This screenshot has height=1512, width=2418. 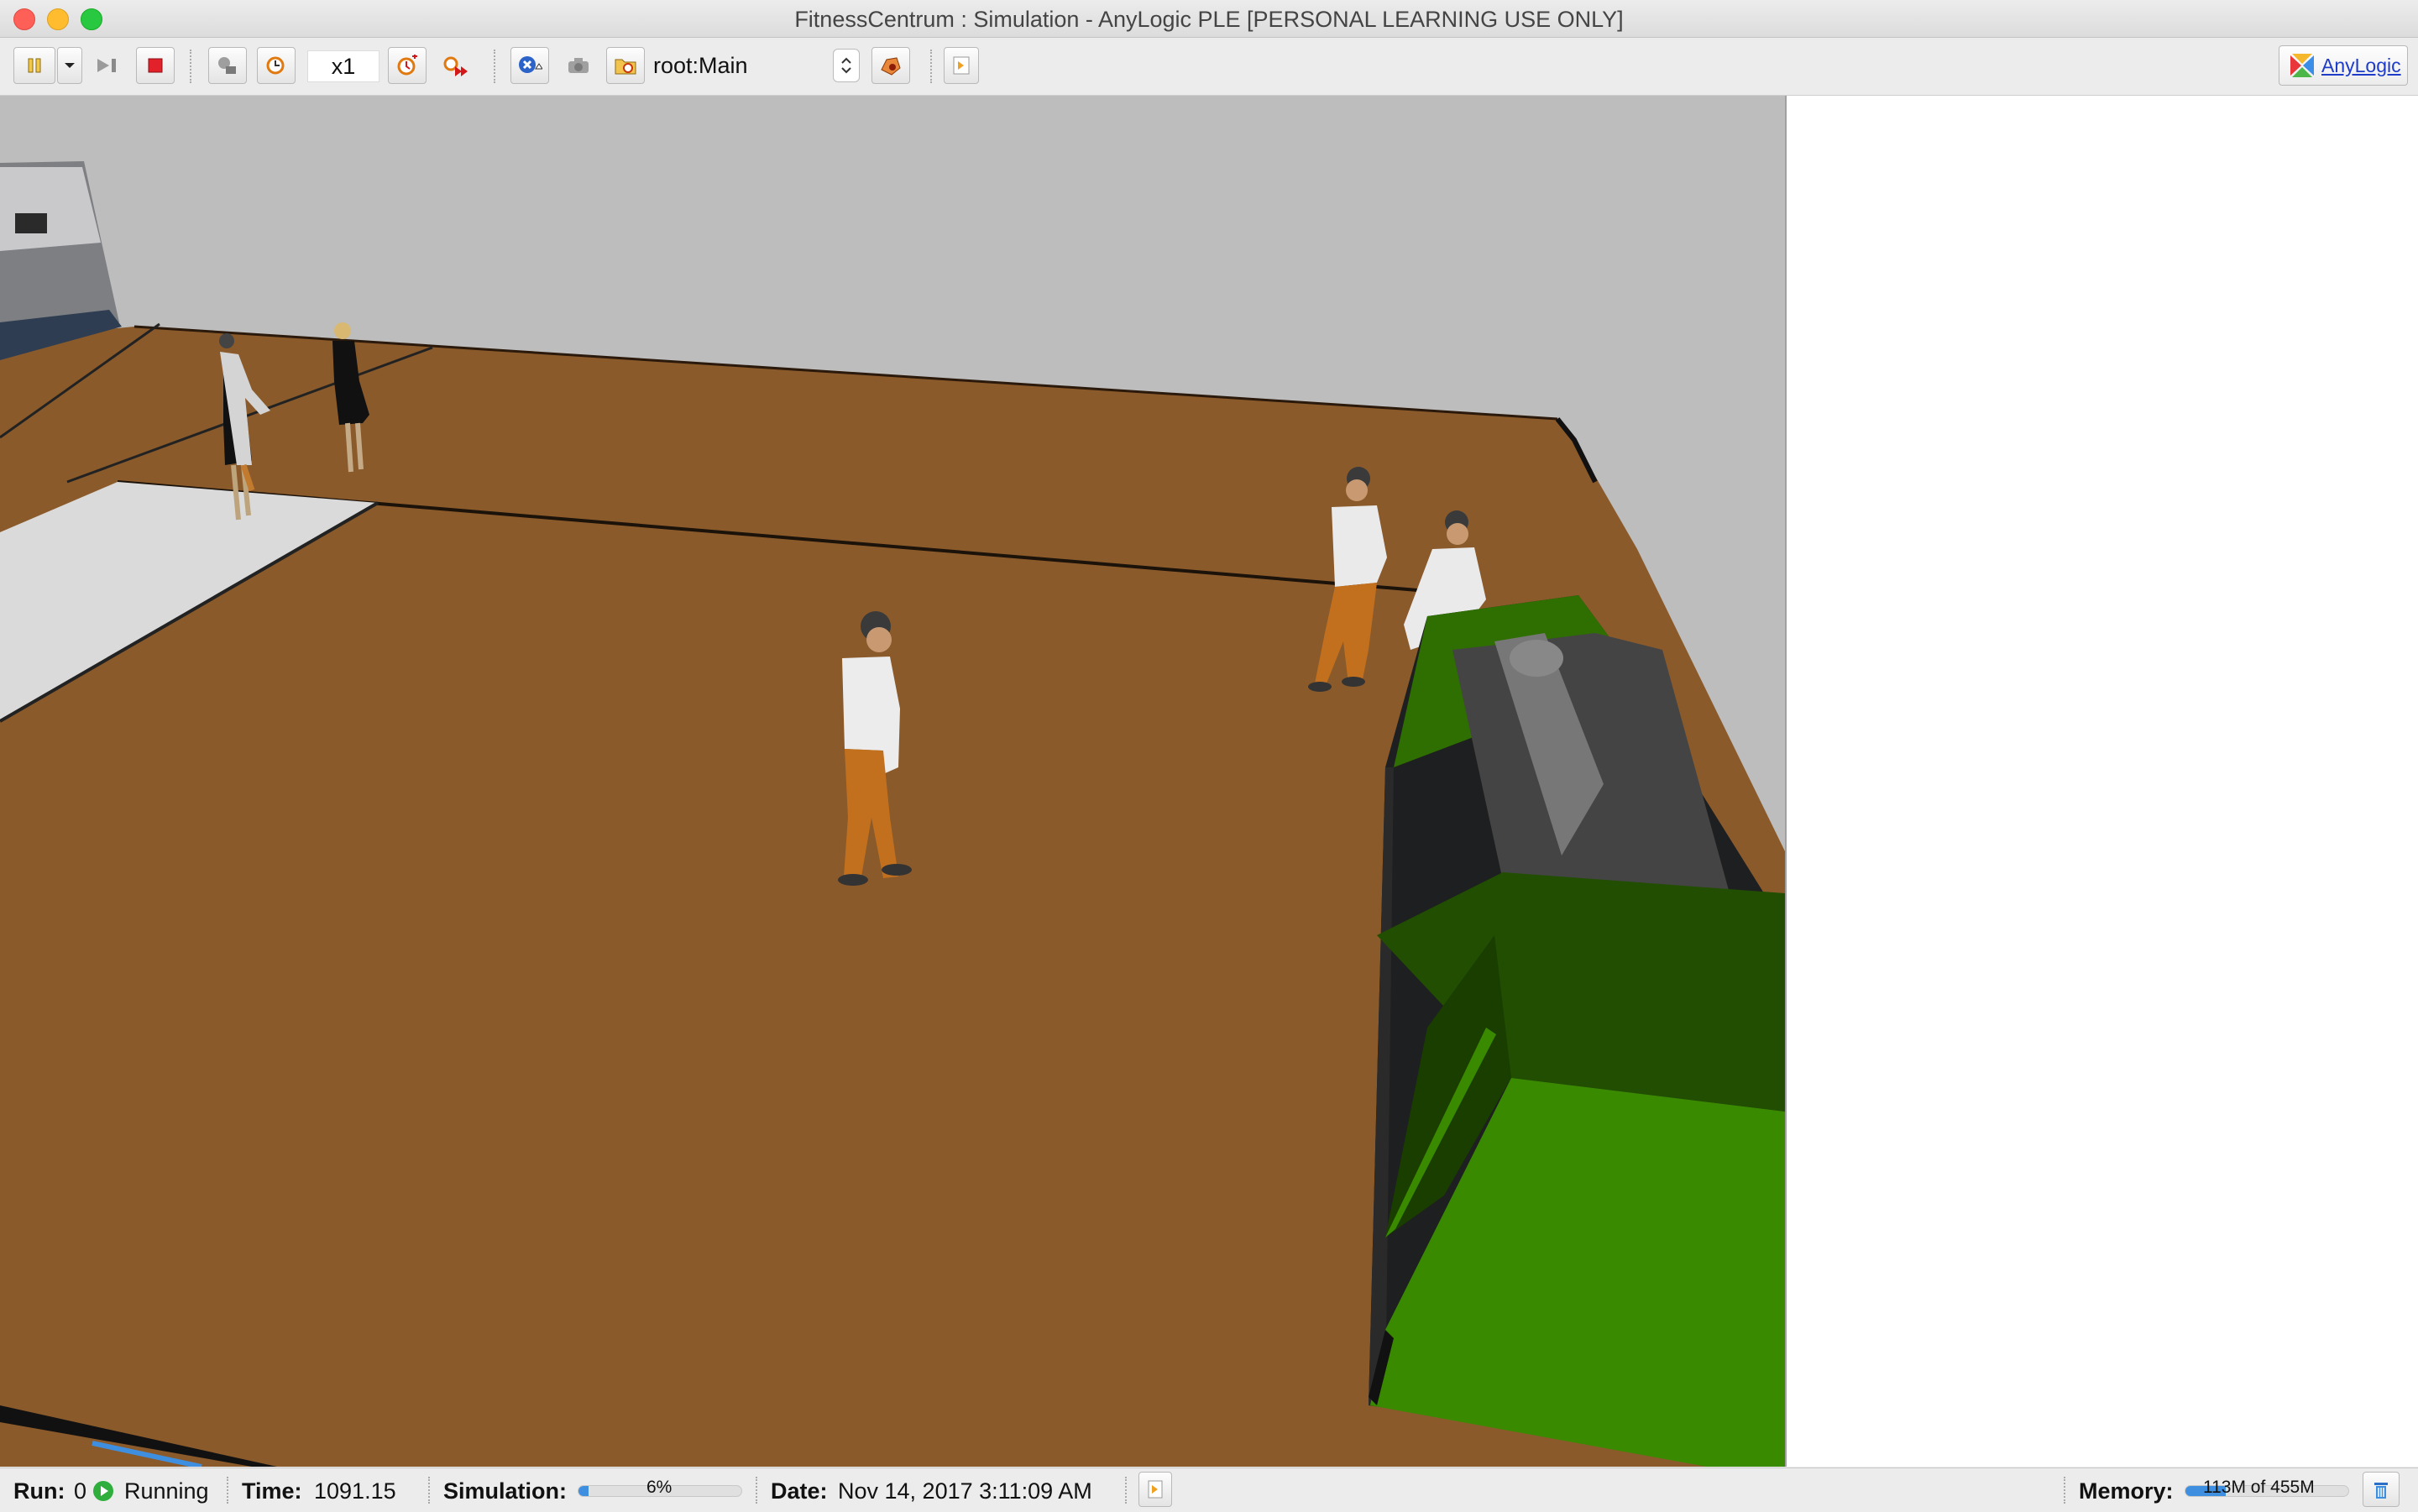 I want to click on agent-folder-button, so click(x=625, y=65).